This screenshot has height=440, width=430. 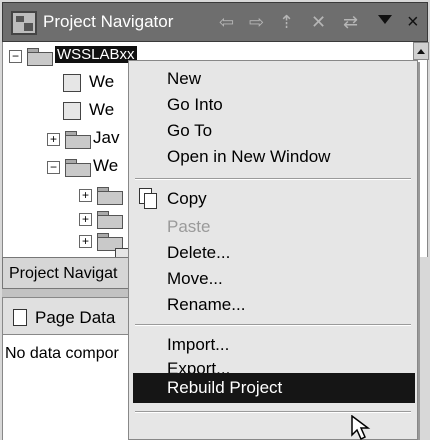 I want to click on menu-item-label: Rebuild Project, so click(x=225, y=387).